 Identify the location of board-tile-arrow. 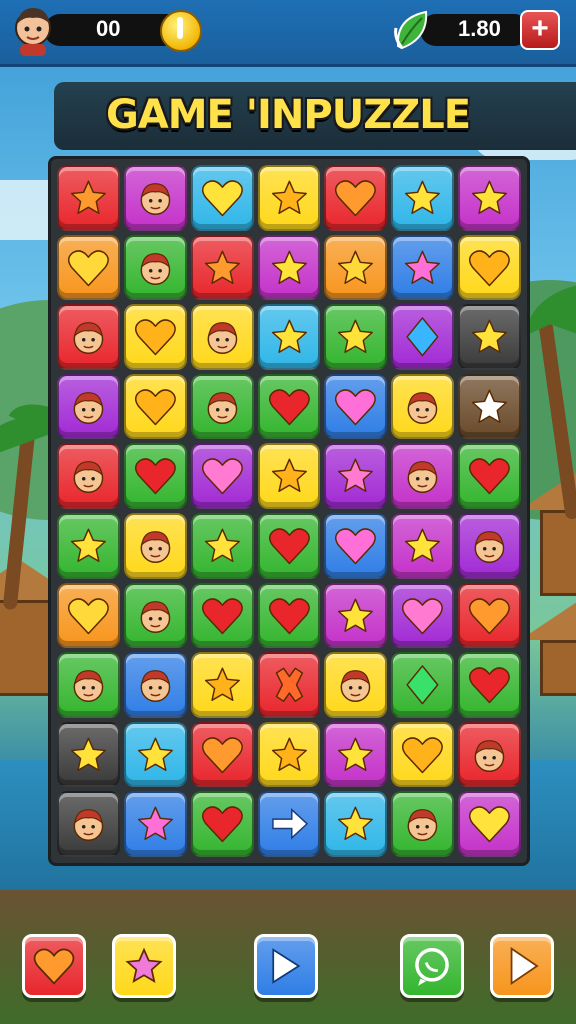
(289, 824).